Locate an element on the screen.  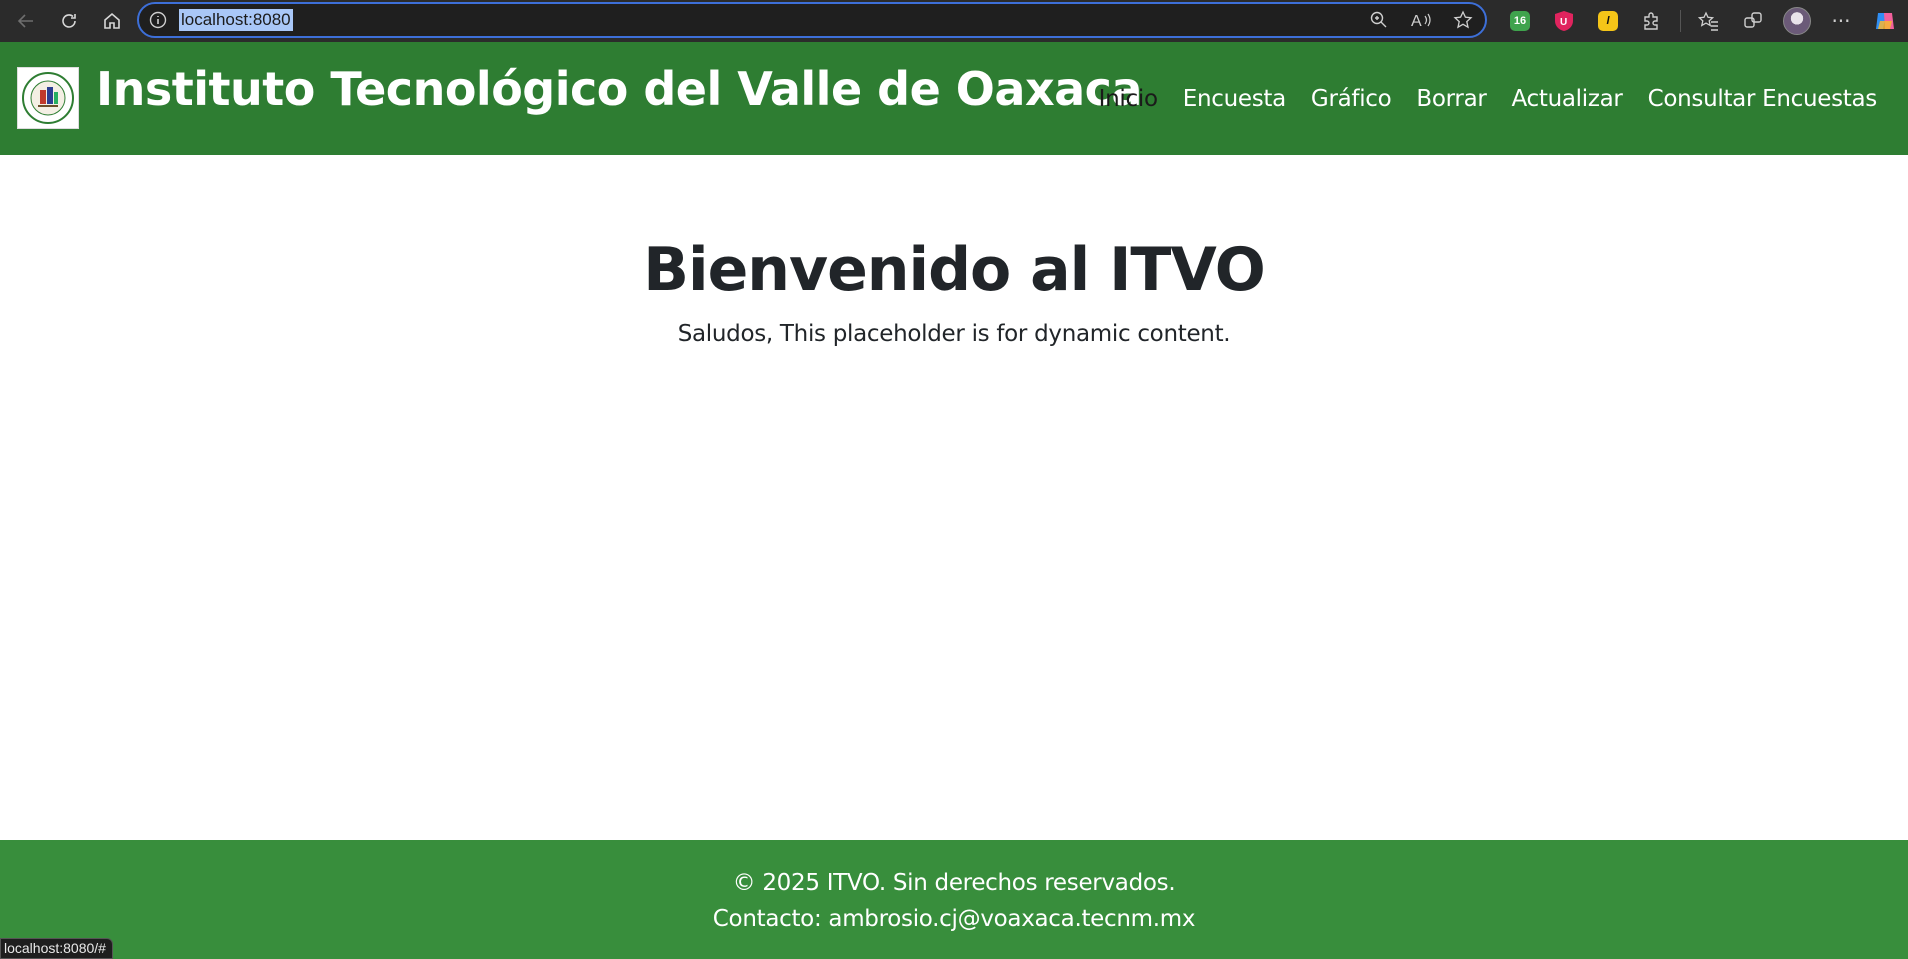
nav-link-grafico: Gráfico is located at coordinates (1351, 99).